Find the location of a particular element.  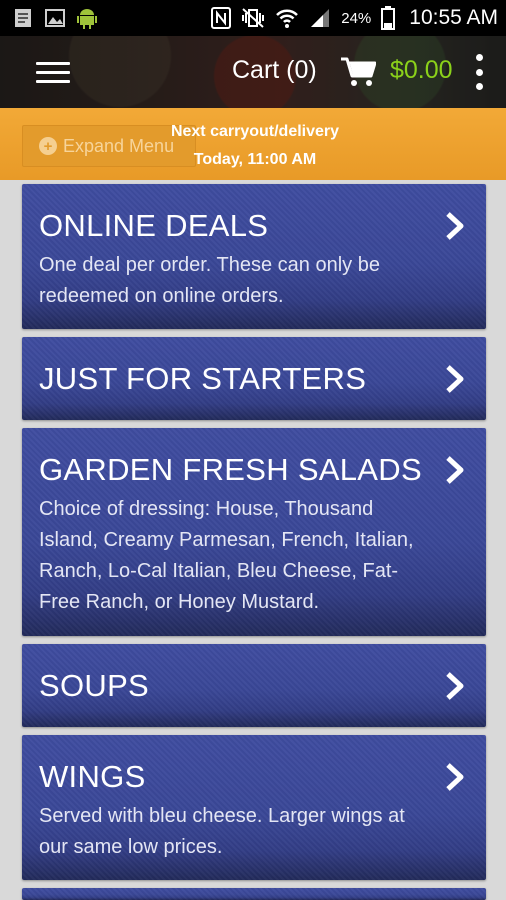

document-notification-icon is located at coordinates (23, 18).